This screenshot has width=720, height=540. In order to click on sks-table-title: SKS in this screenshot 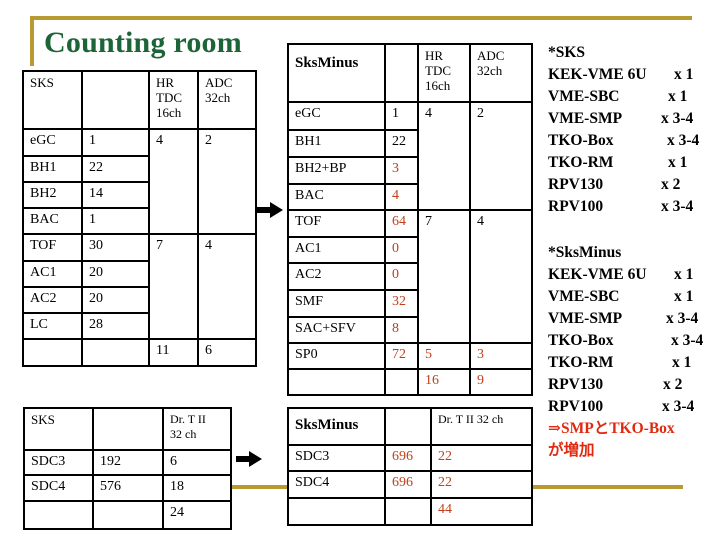, I will do `click(52, 100)`.